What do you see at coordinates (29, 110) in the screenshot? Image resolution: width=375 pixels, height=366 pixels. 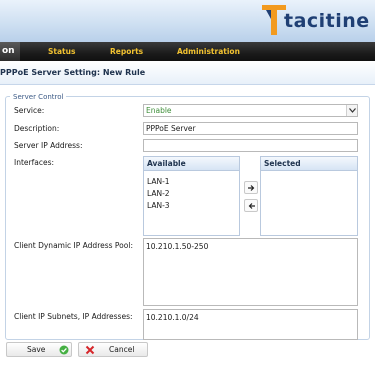 I see `service-label: Service:` at bounding box center [29, 110].